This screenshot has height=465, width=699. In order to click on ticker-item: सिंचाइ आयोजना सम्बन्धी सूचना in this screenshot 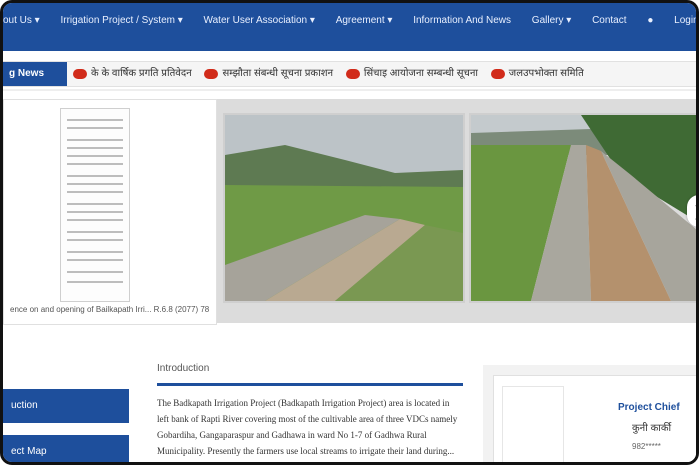, I will do `click(412, 74)`.